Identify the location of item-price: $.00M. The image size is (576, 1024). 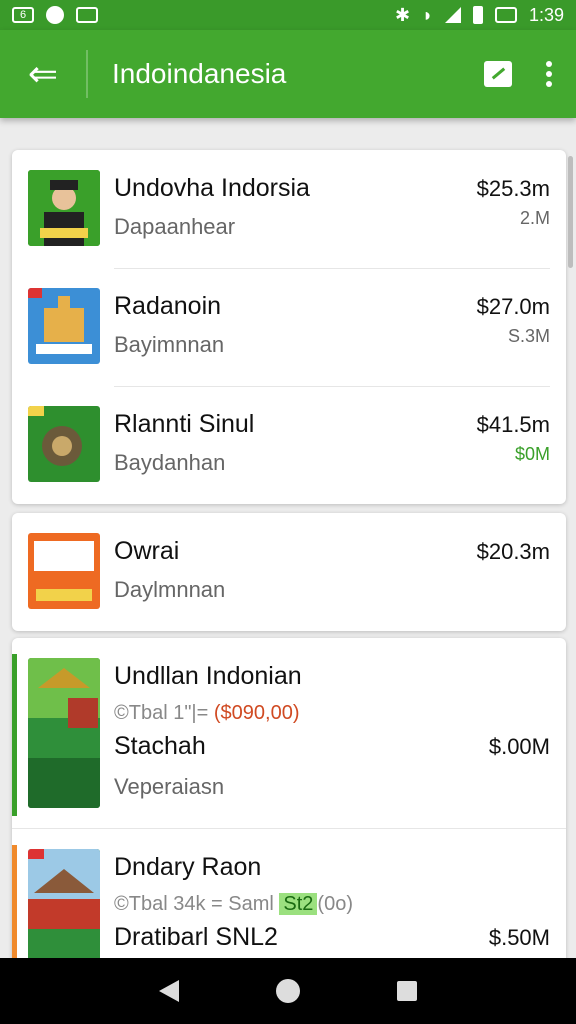
(519, 746).